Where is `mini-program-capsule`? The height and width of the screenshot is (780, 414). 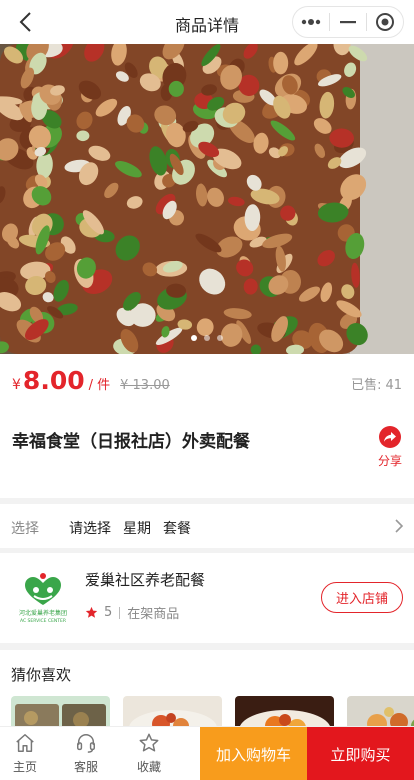 mini-program-capsule is located at coordinates (348, 22).